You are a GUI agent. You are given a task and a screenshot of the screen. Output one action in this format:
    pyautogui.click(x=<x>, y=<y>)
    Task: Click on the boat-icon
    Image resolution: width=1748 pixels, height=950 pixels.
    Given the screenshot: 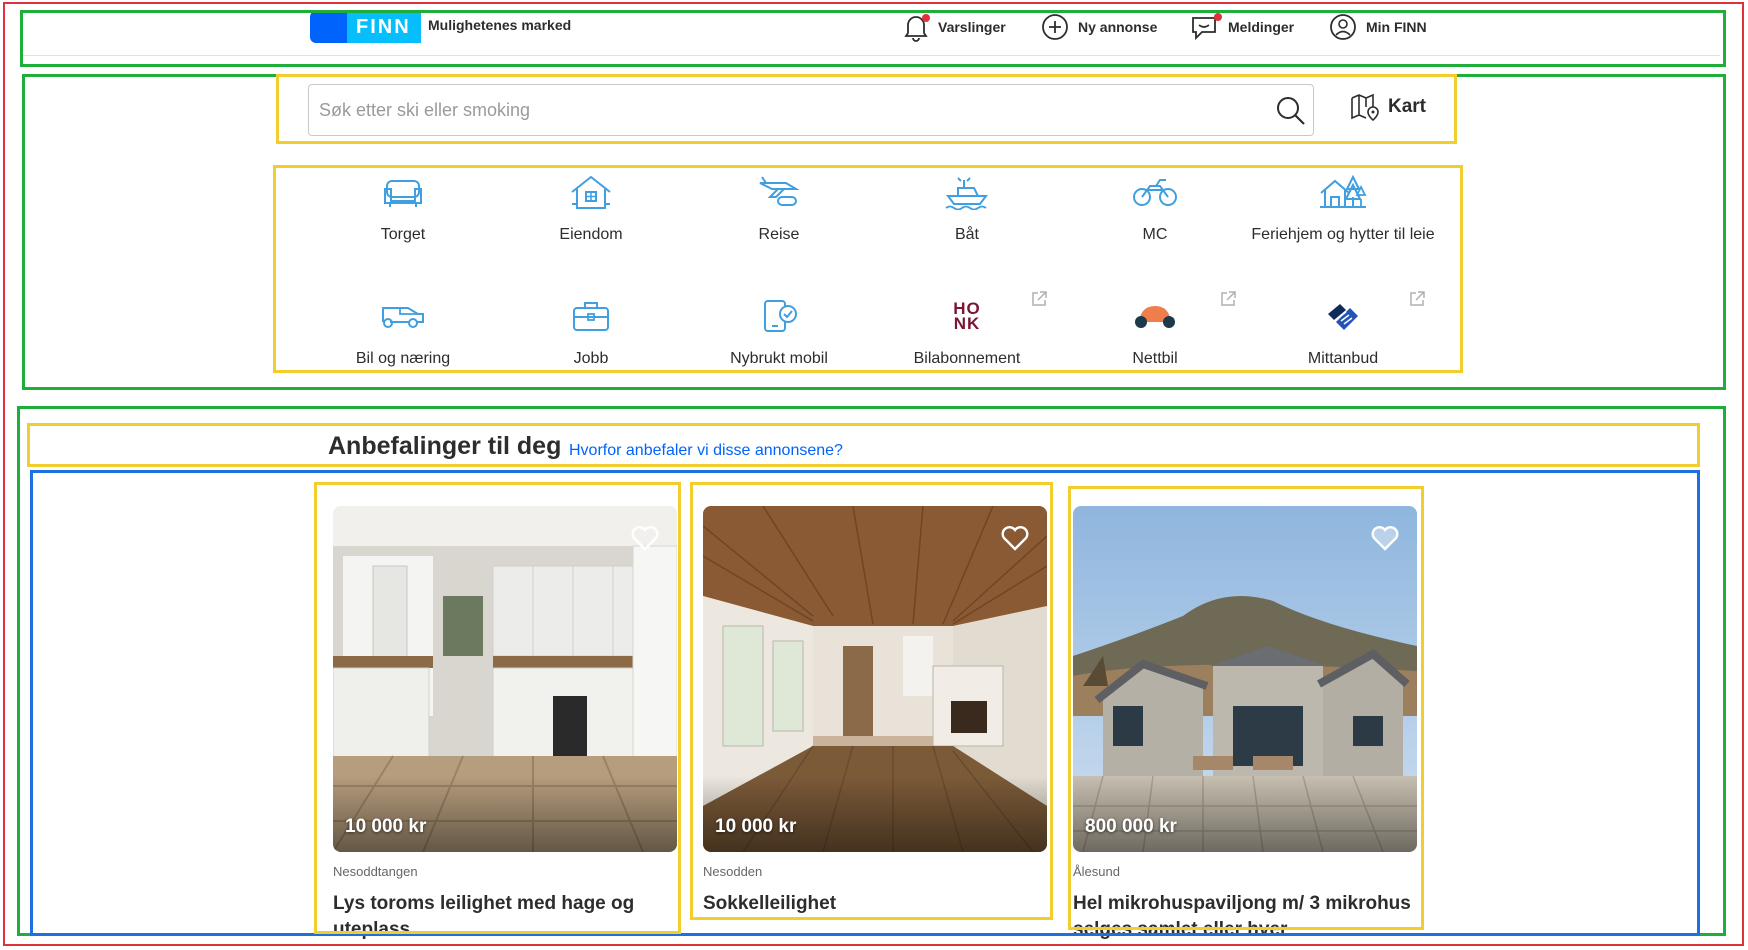 What is the action you would take?
    pyautogui.click(x=966, y=193)
    